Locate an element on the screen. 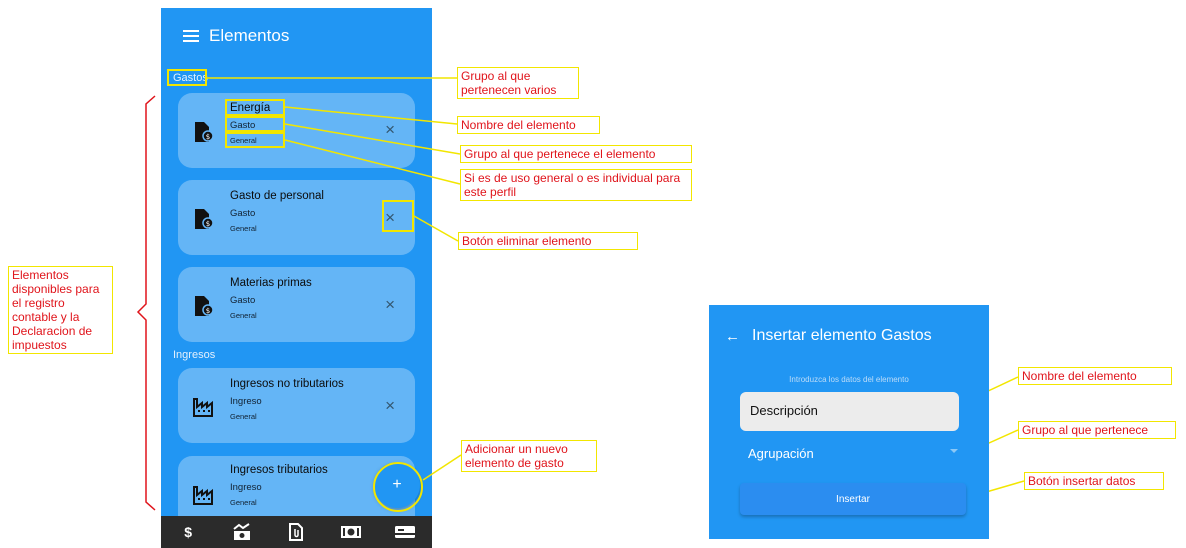 The image size is (1186, 548). grouping-select-value: Agrupación is located at coordinates (781, 453).